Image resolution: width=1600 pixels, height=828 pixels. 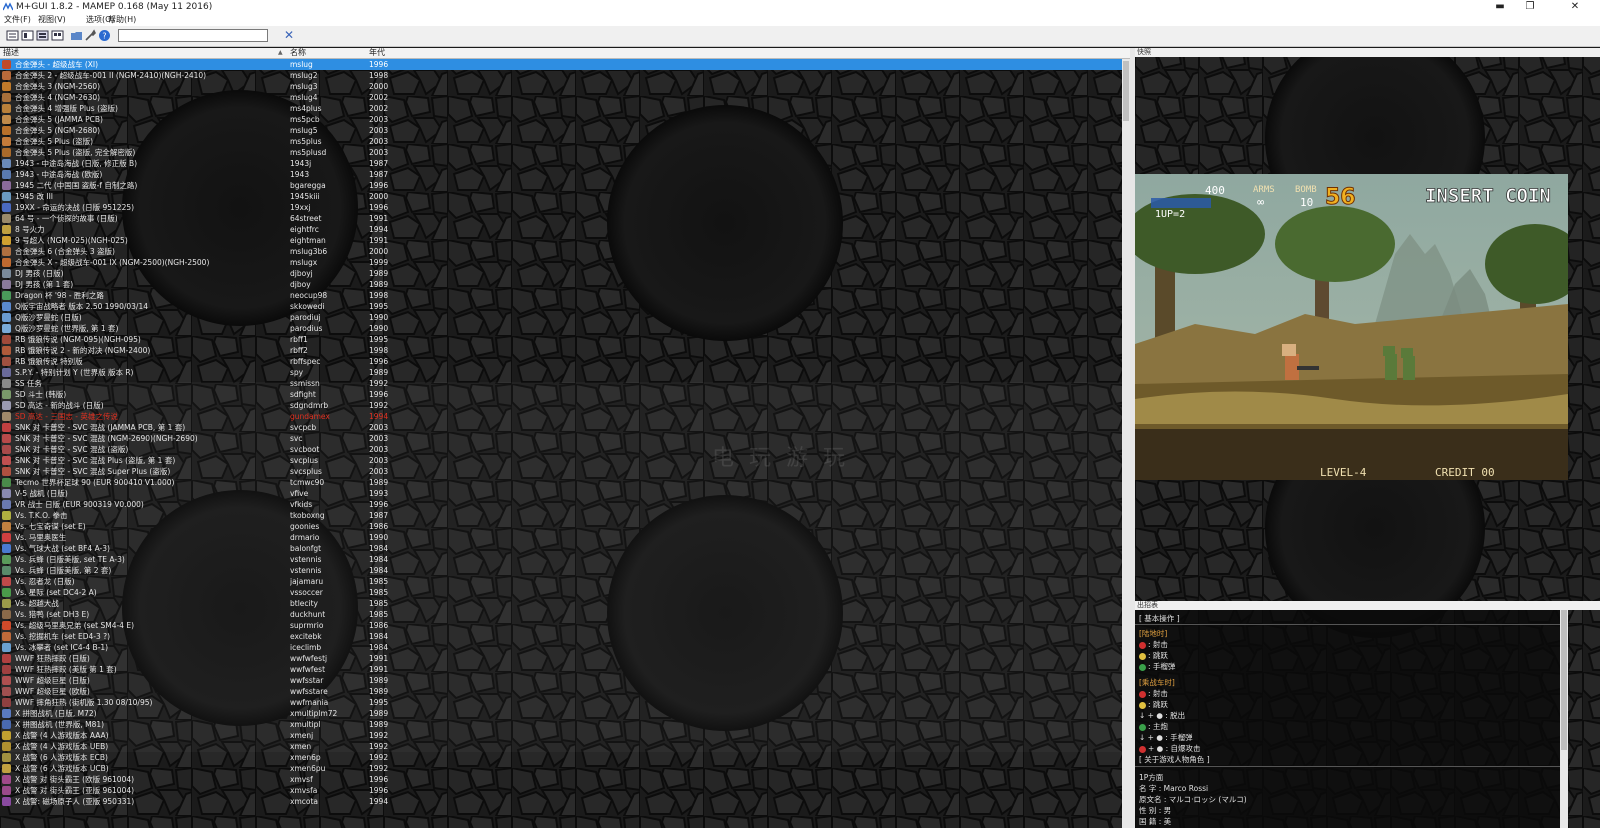 I want to click on game-row: X 战警 (4 人游戏版本 UEB) xmen 1992, so click(x=561, y=746).